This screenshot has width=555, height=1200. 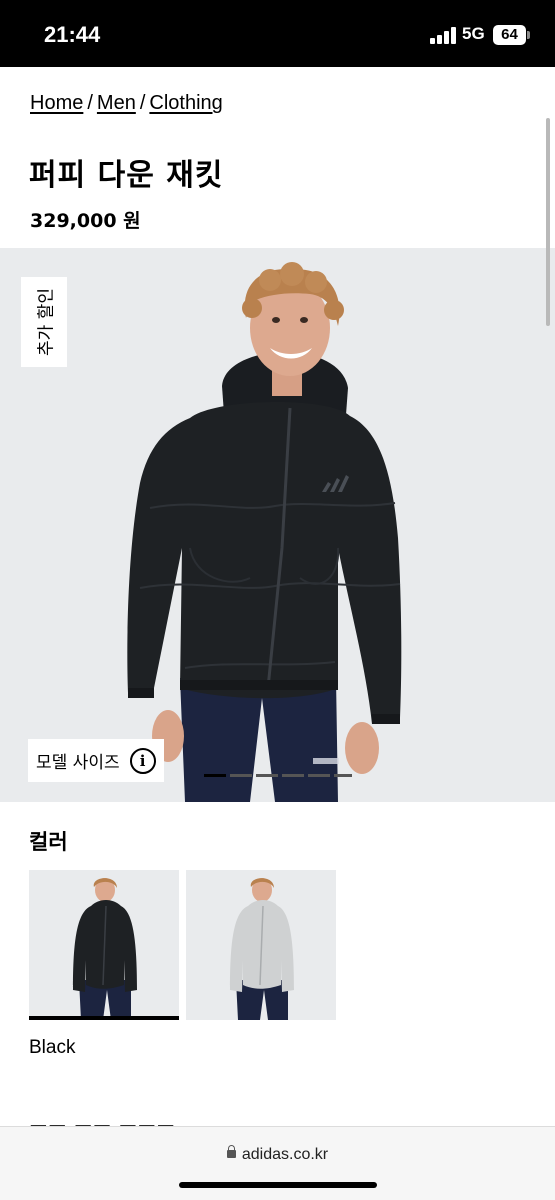 I want to click on next-section-heading: ■■ ■■ ■■■, so click(x=102, y=1122).